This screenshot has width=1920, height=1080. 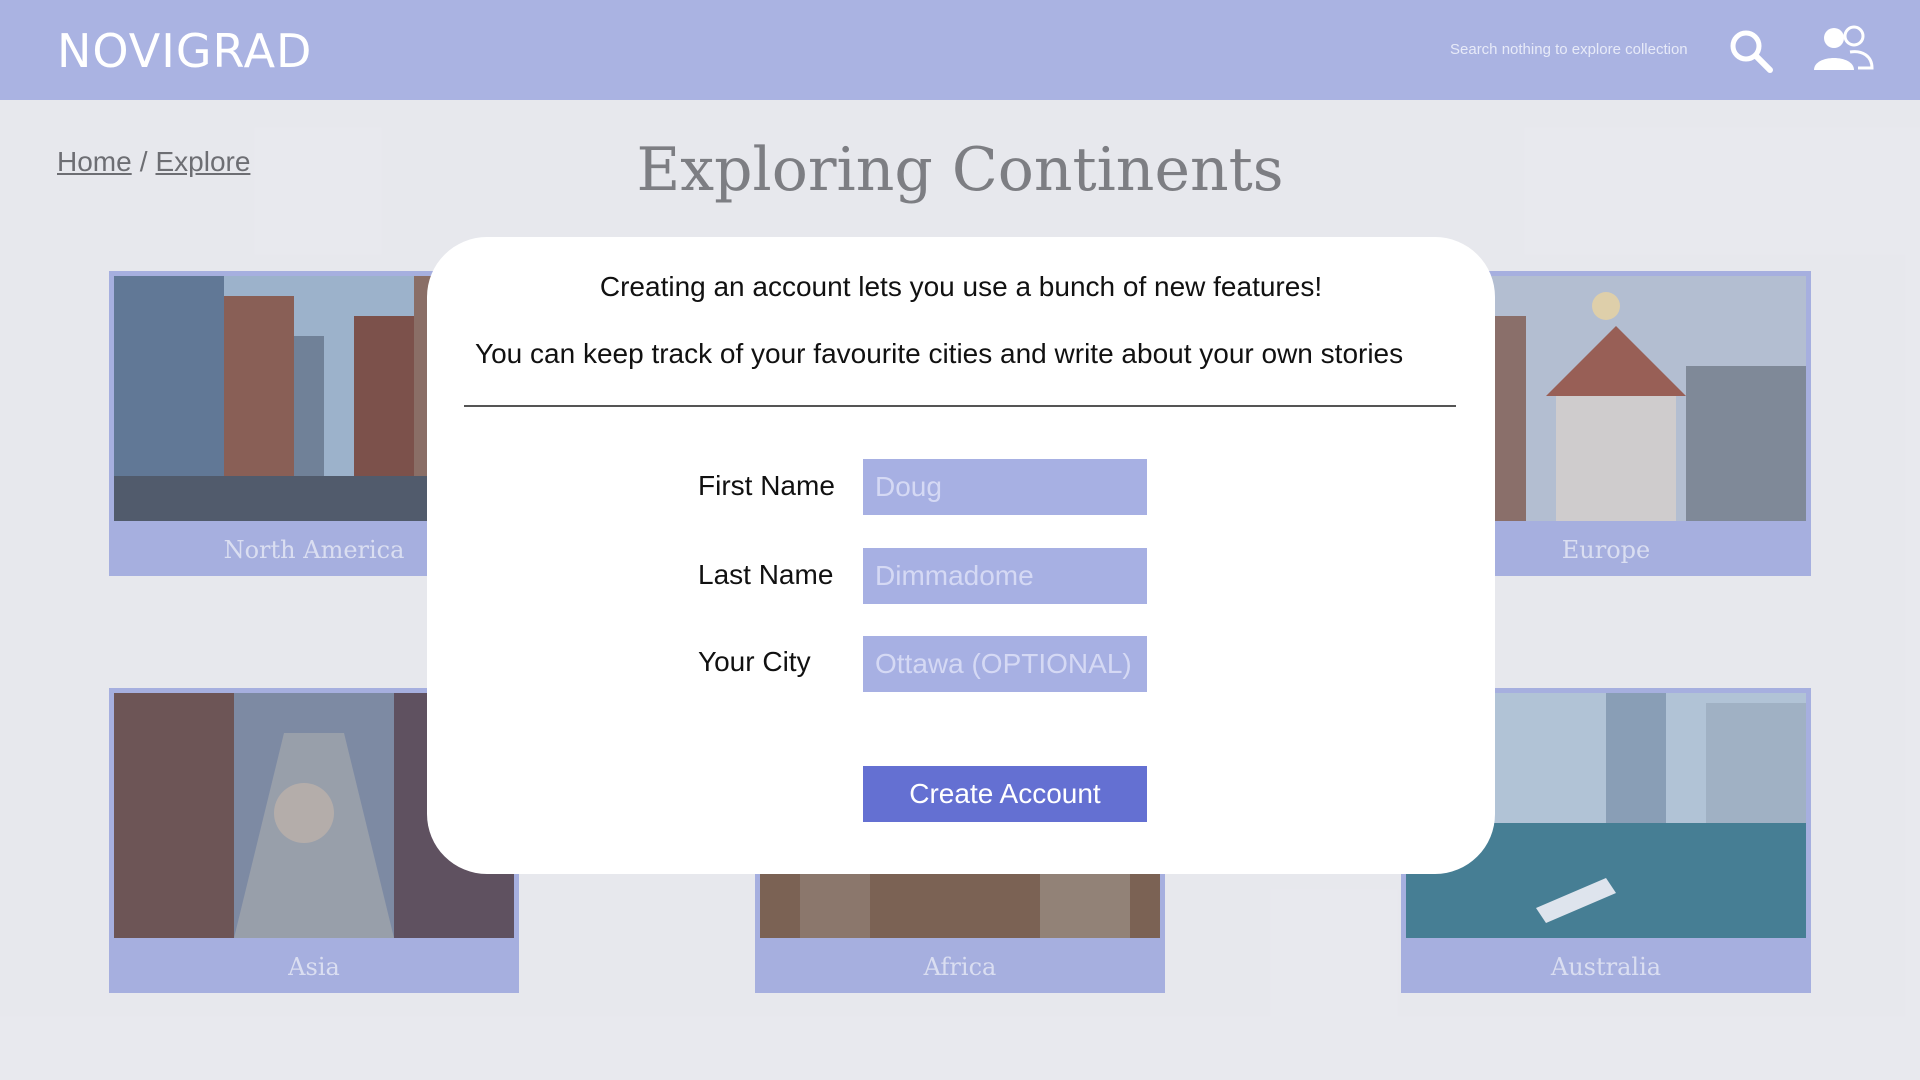 What do you see at coordinates (1005, 664) in the screenshot?
I see `city-input` at bounding box center [1005, 664].